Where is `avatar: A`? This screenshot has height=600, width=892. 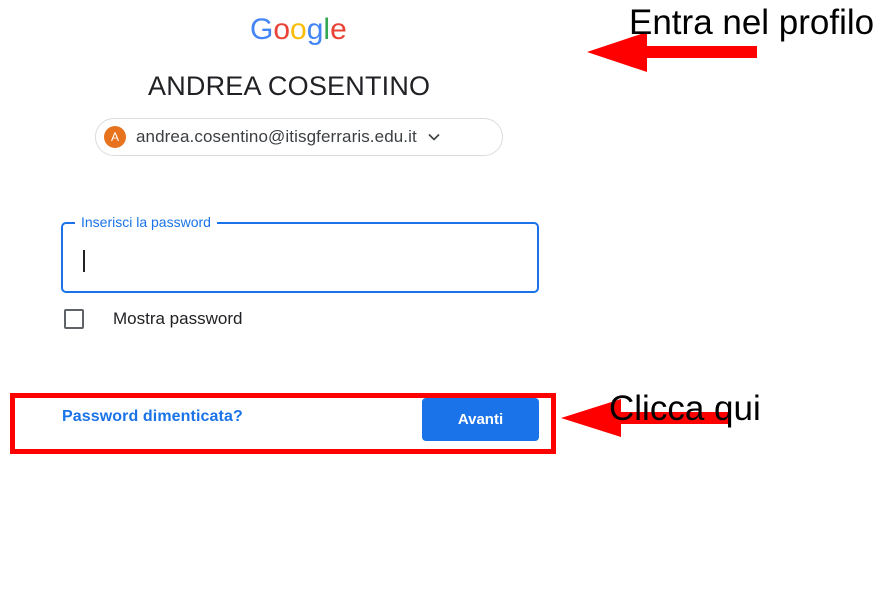
avatar: A is located at coordinates (115, 137).